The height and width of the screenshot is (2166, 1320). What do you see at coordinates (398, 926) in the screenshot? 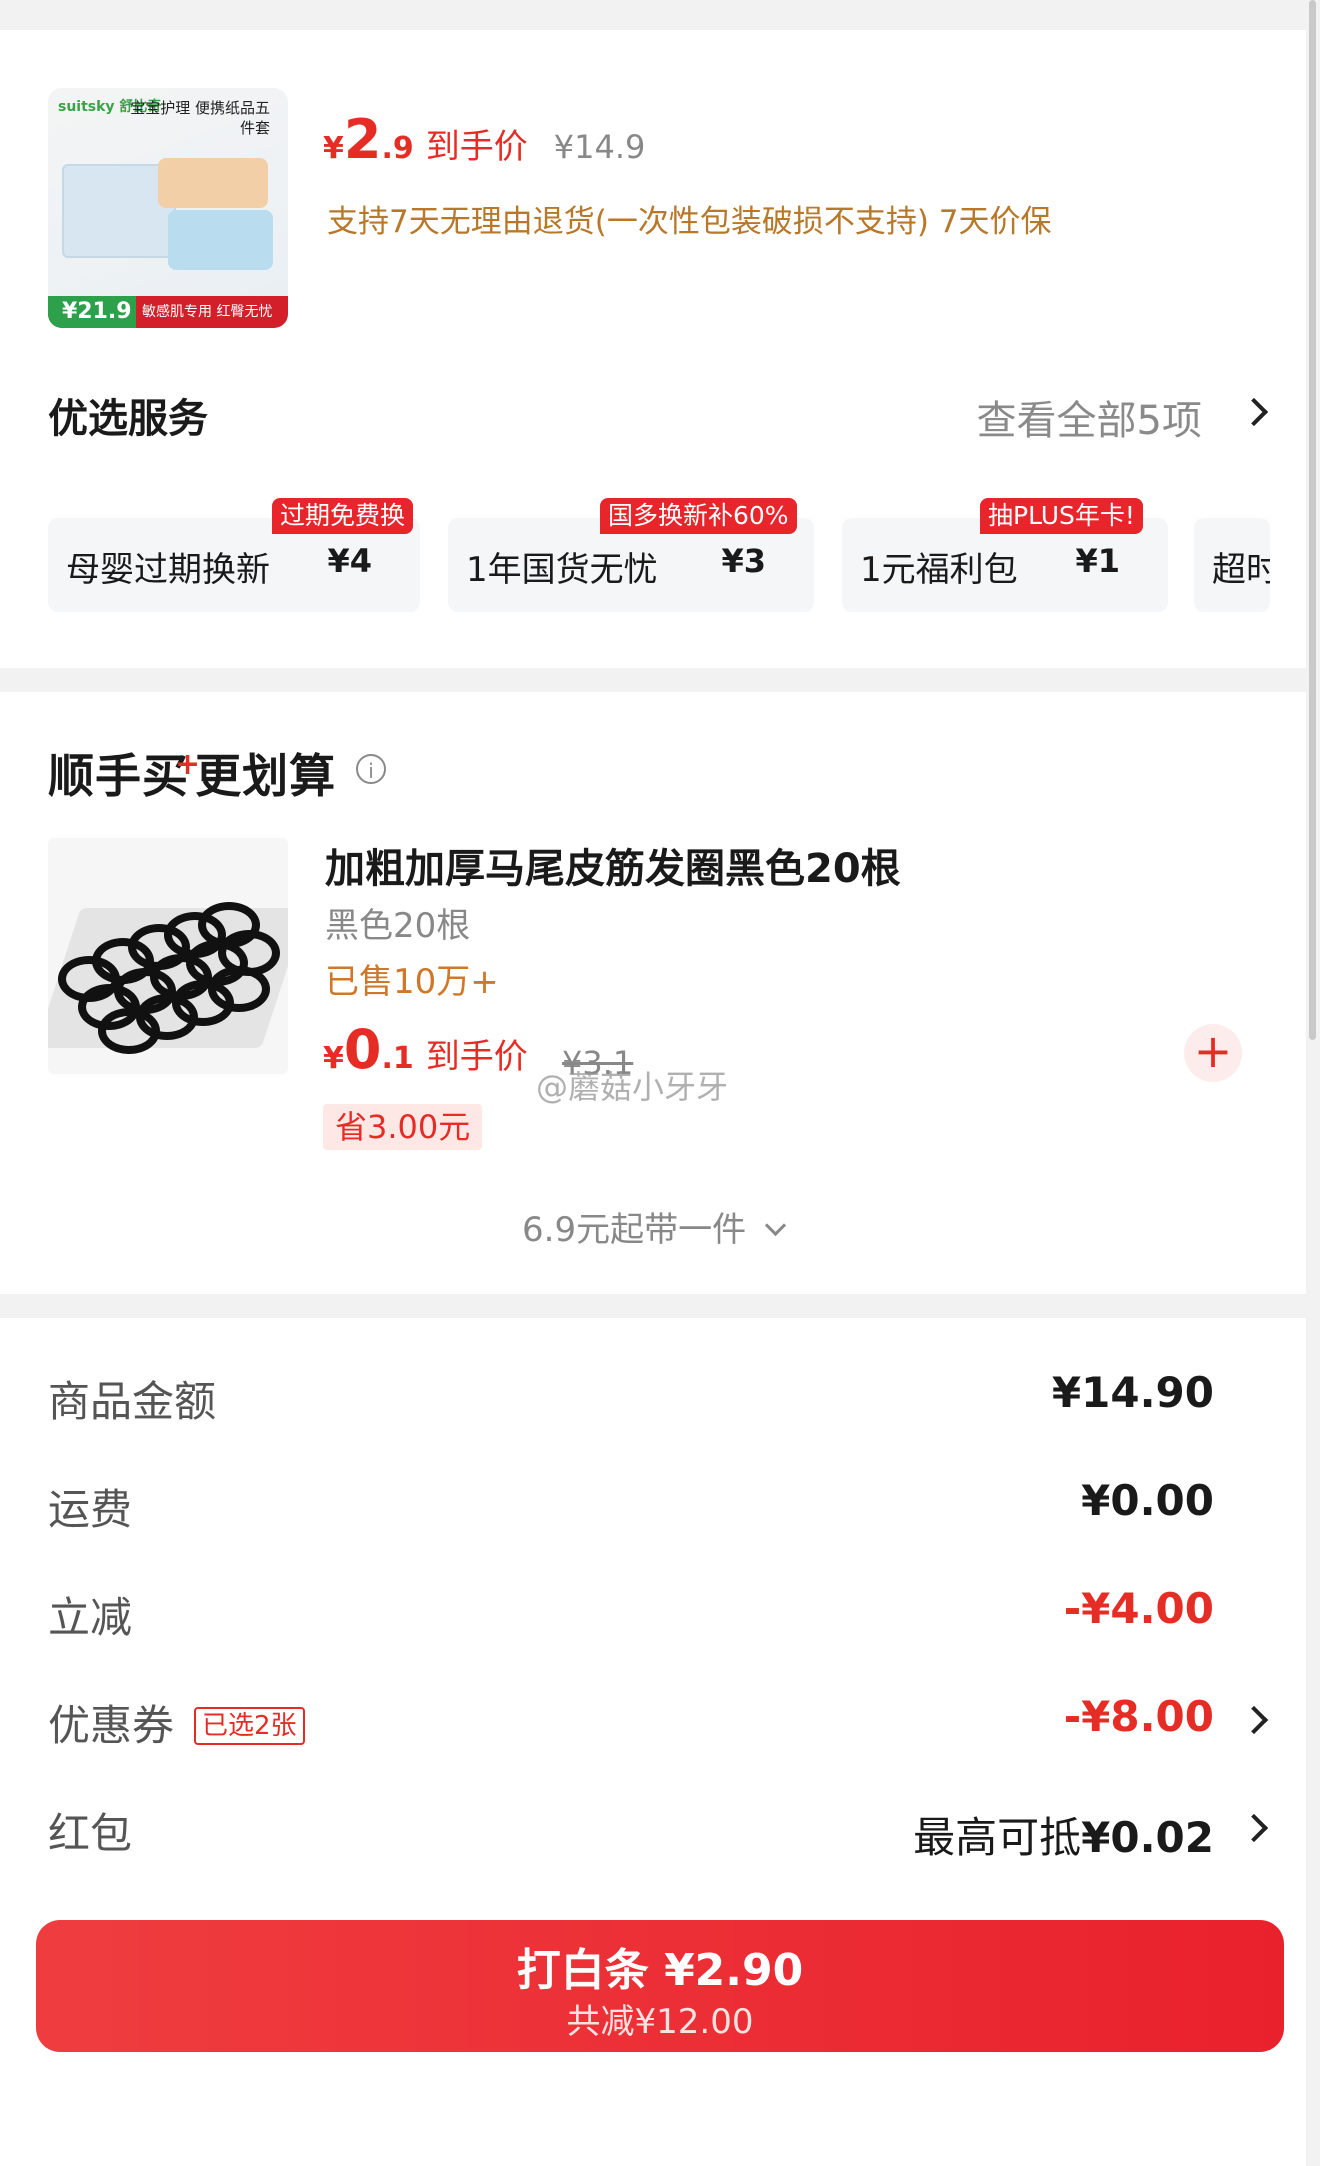
I see `addon-item-spec: 黑色20根` at bounding box center [398, 926].